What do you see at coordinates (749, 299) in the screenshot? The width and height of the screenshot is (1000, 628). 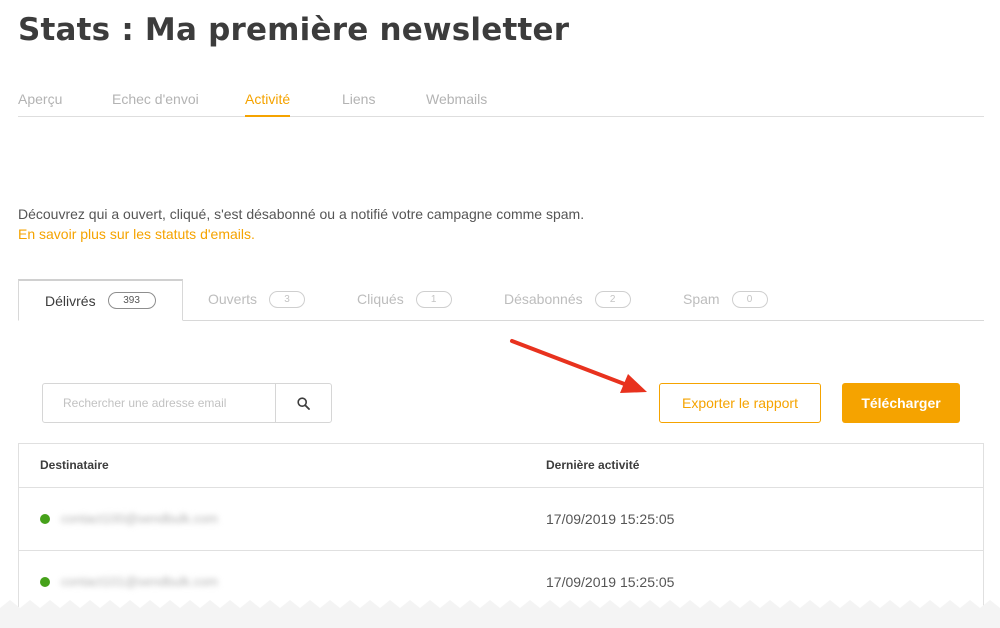 I see `tab-spam-count: 0` at bounding box center [749, 299].